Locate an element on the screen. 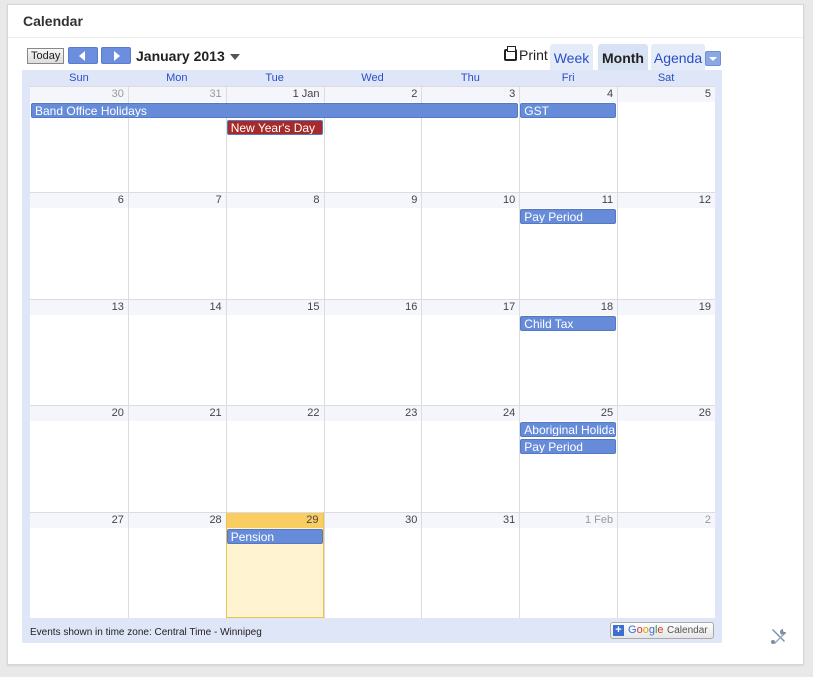  print-link: Print is located at coordinates (526, 54).